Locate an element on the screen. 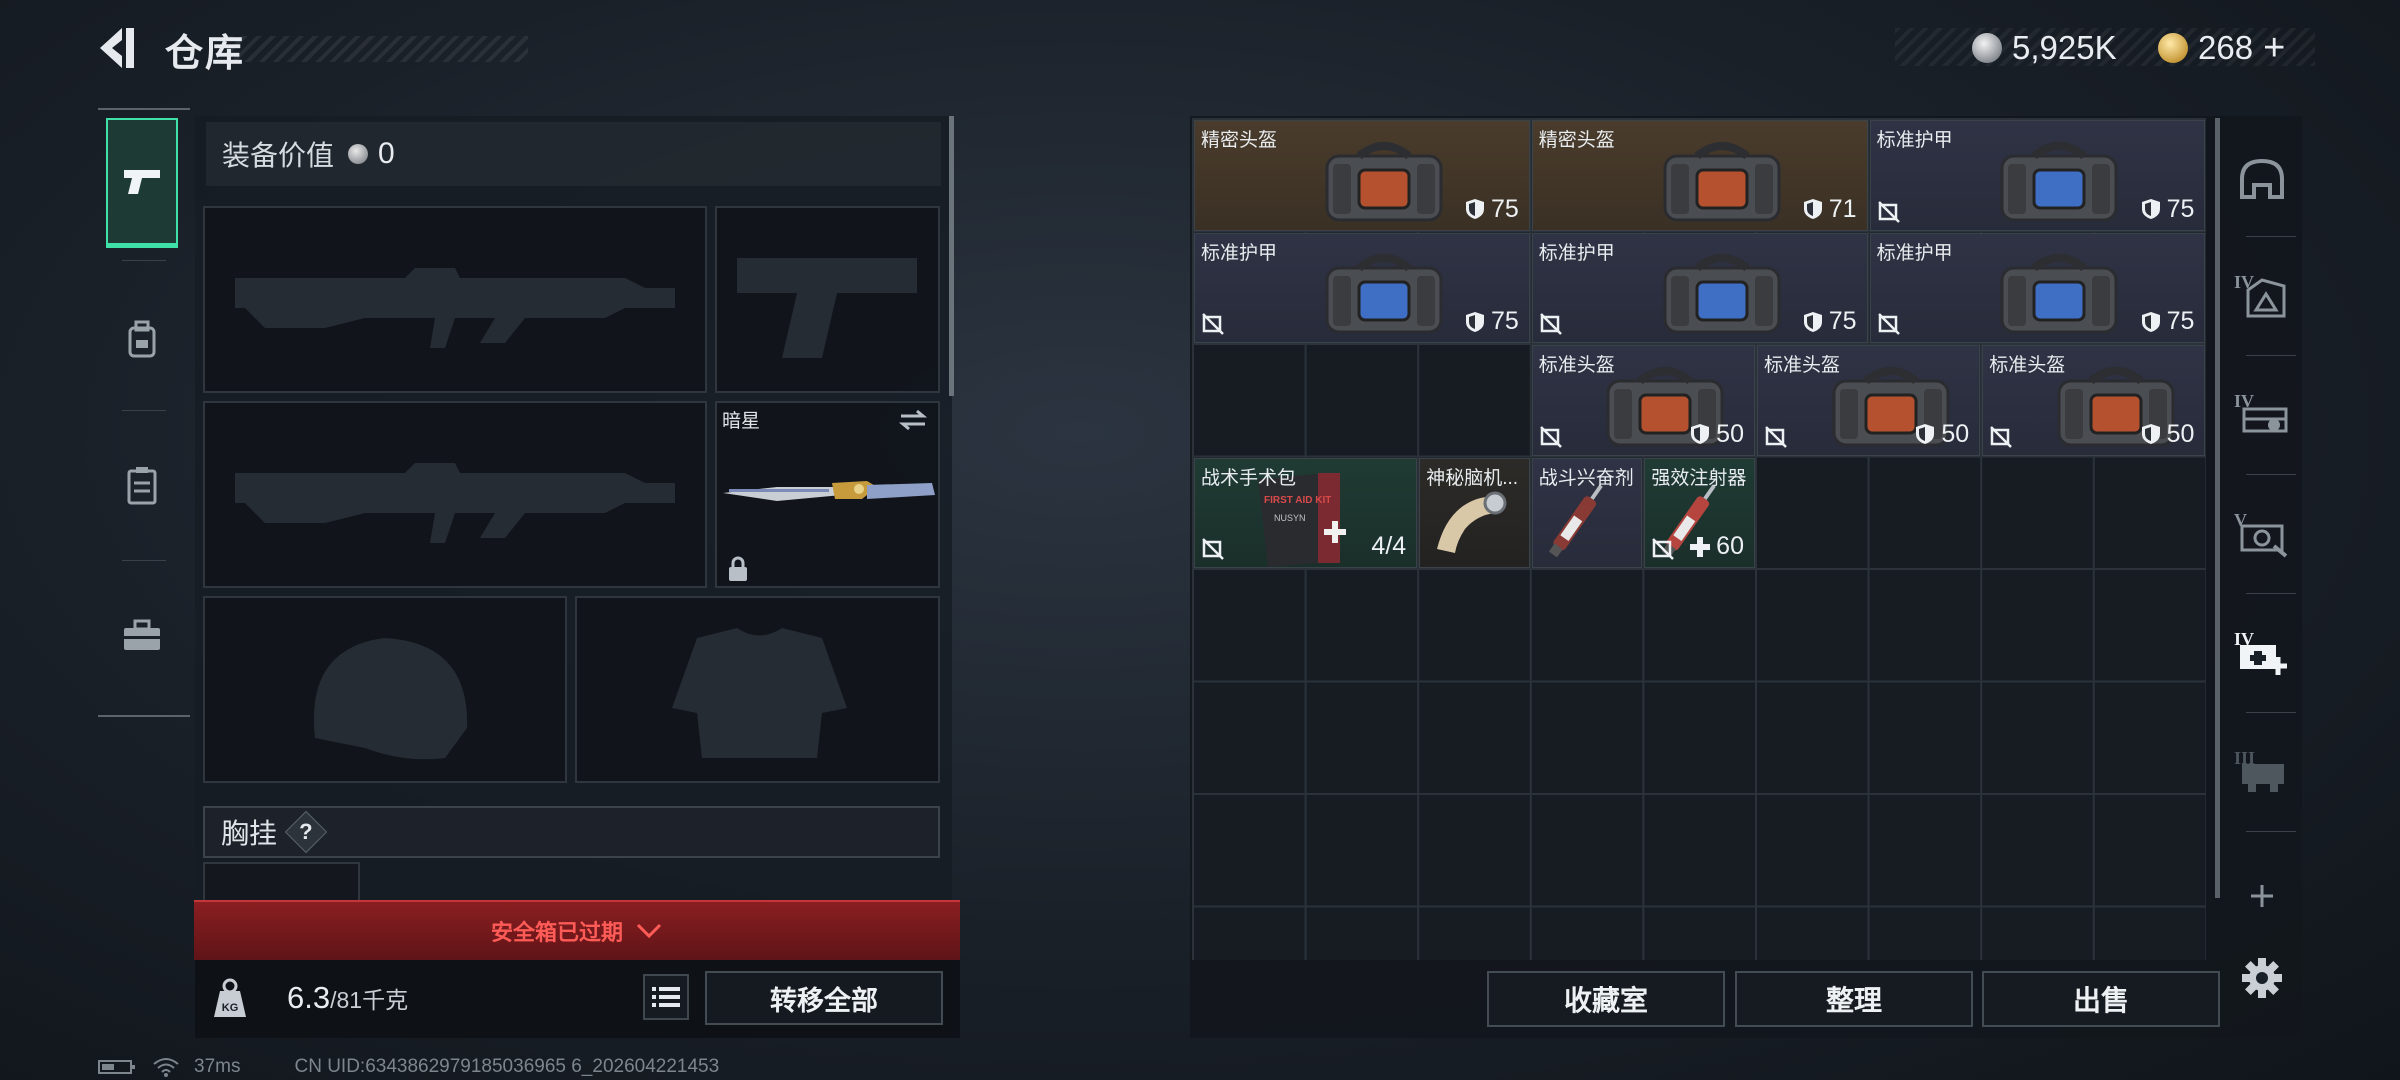  brain-chip-icon is located at coordinates (1471, 522).